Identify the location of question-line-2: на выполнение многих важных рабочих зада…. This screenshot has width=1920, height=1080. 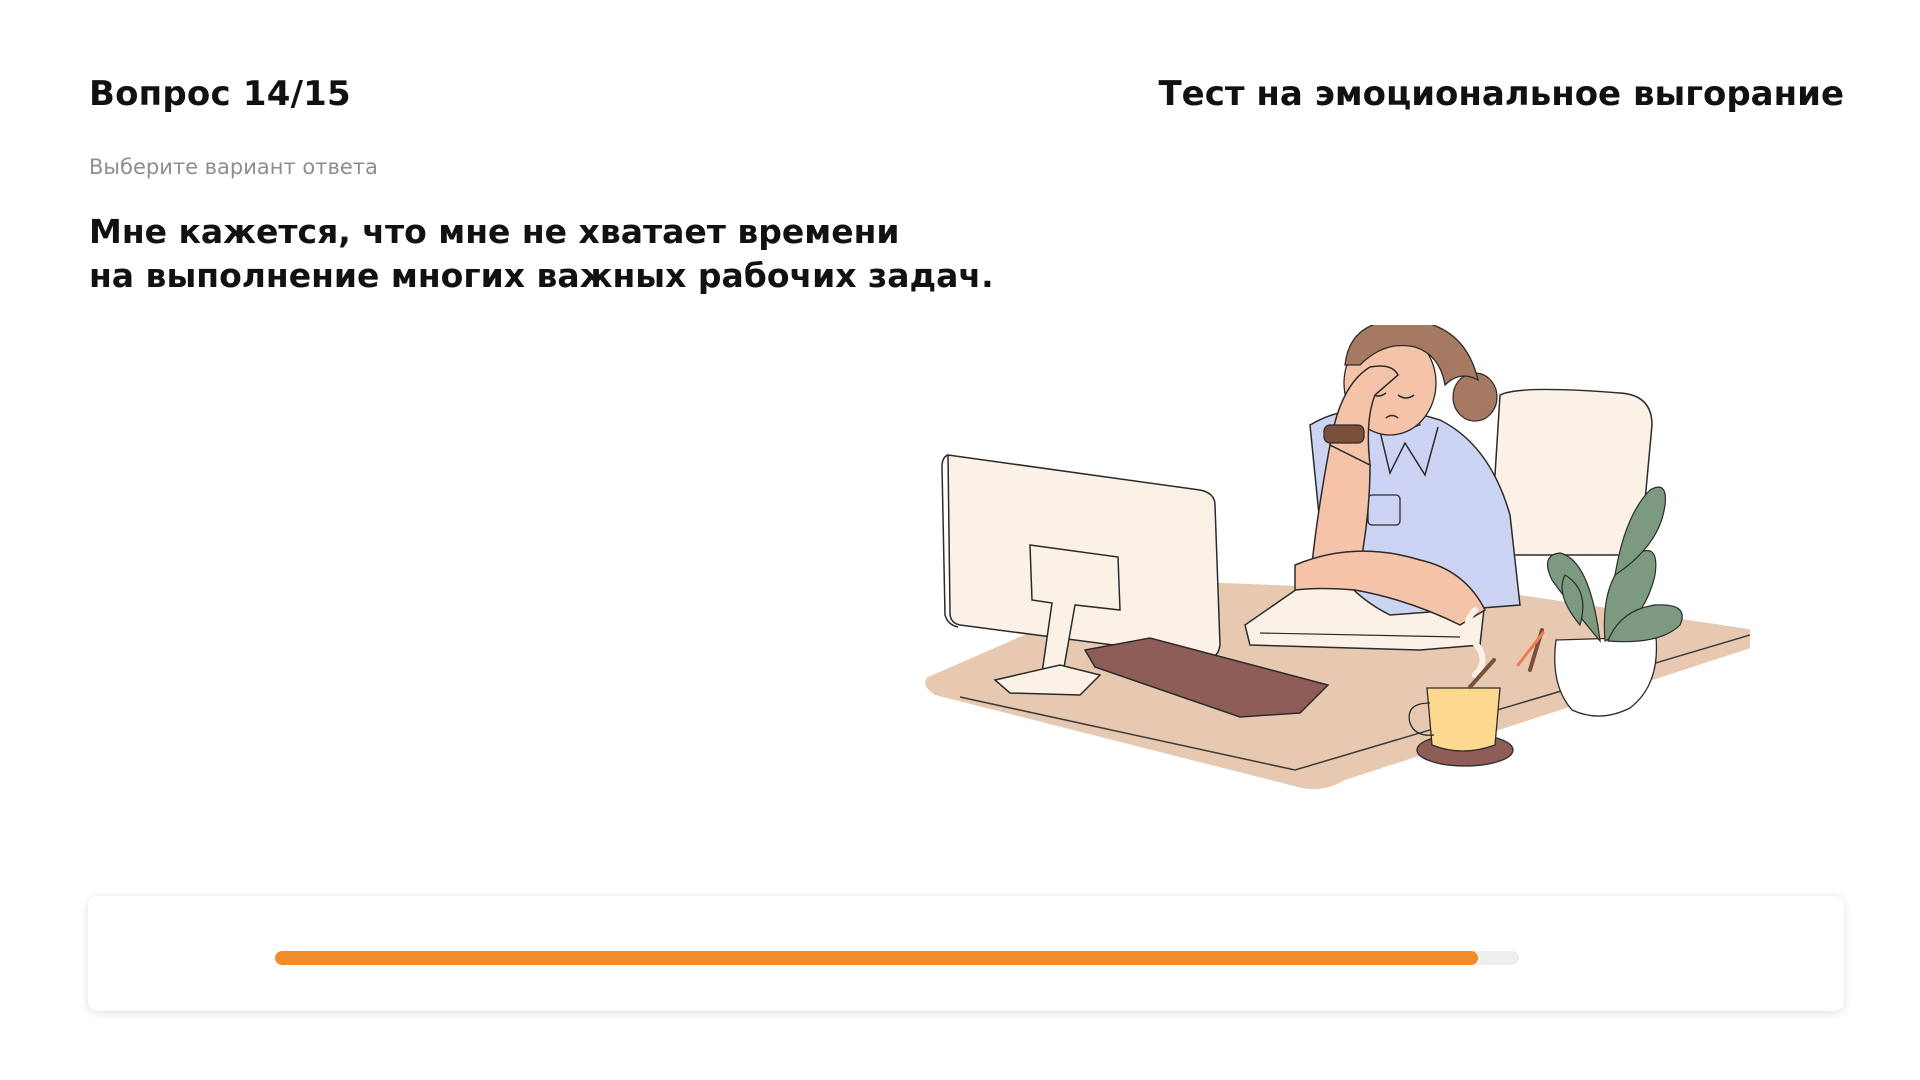
(541, 275).